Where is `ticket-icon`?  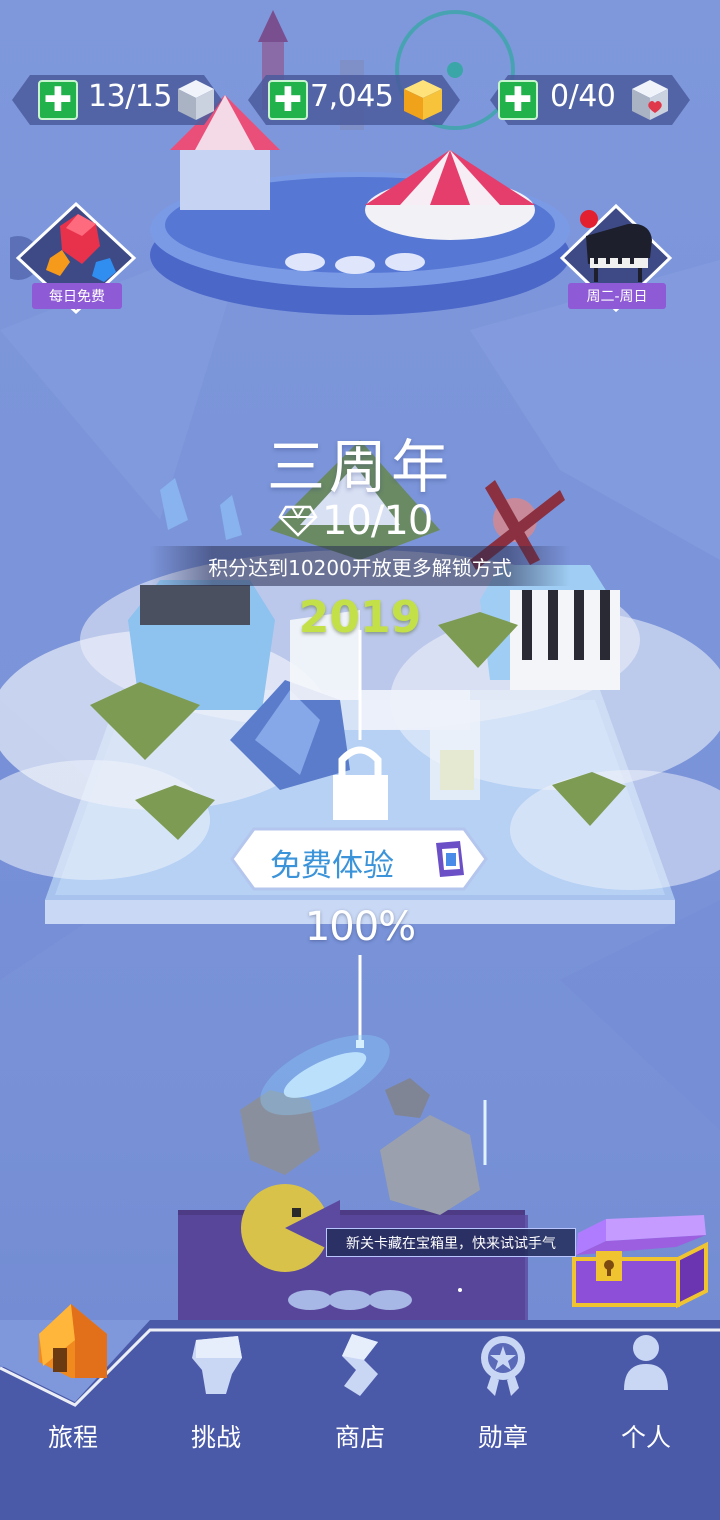
ticket-icon is located at coordinates (450, 859).